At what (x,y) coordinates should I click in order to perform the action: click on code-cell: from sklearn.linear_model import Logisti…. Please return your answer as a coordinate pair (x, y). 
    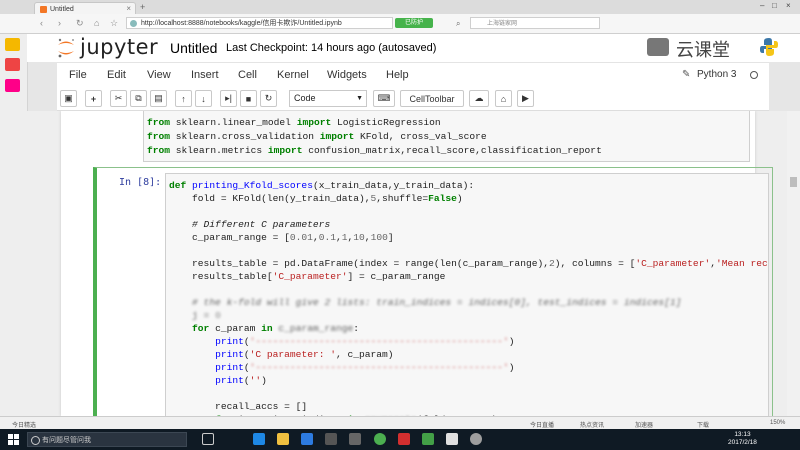
    Looking at the image, I should click on (431, 137).